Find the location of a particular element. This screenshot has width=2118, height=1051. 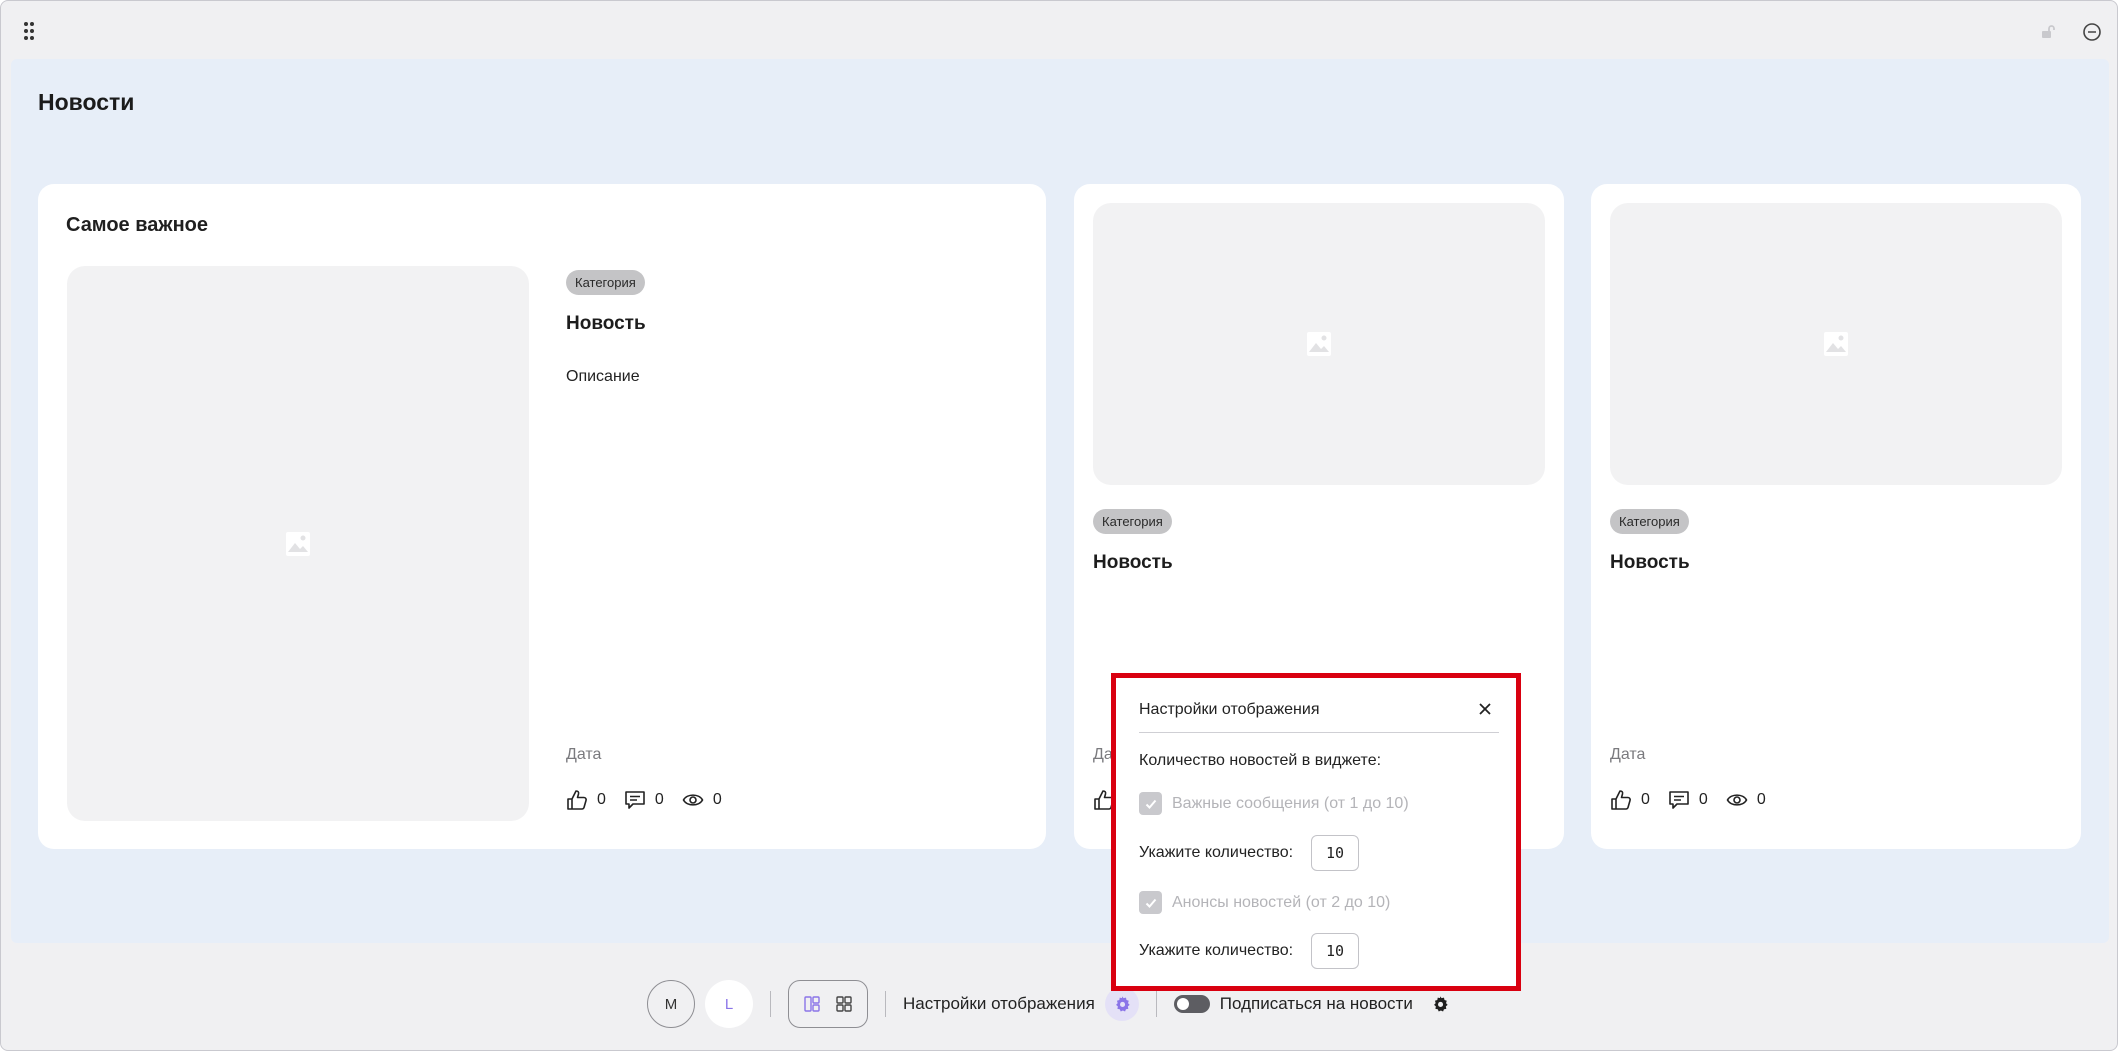

size-l-button: L is located at coordinates (729, 1004).